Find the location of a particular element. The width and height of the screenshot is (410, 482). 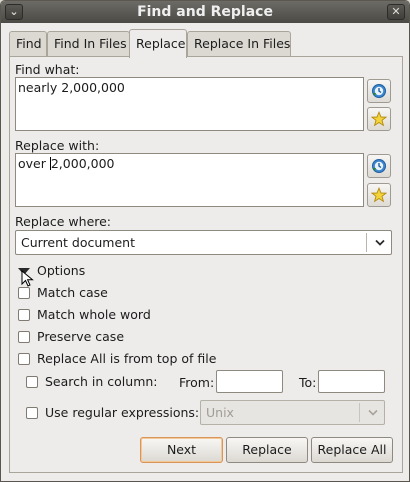

find-what-text: nearly 2,000,000 is located at coordinates (71, 87).